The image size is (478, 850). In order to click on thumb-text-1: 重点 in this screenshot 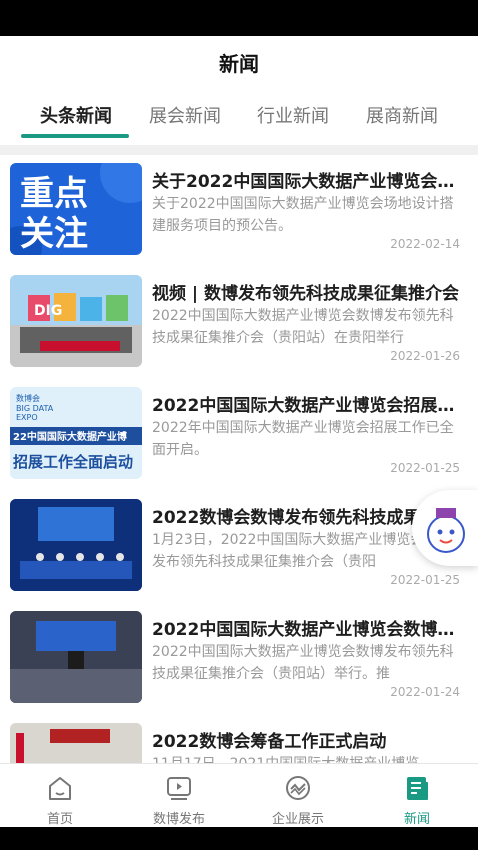, I will do `click(54, 194)`.